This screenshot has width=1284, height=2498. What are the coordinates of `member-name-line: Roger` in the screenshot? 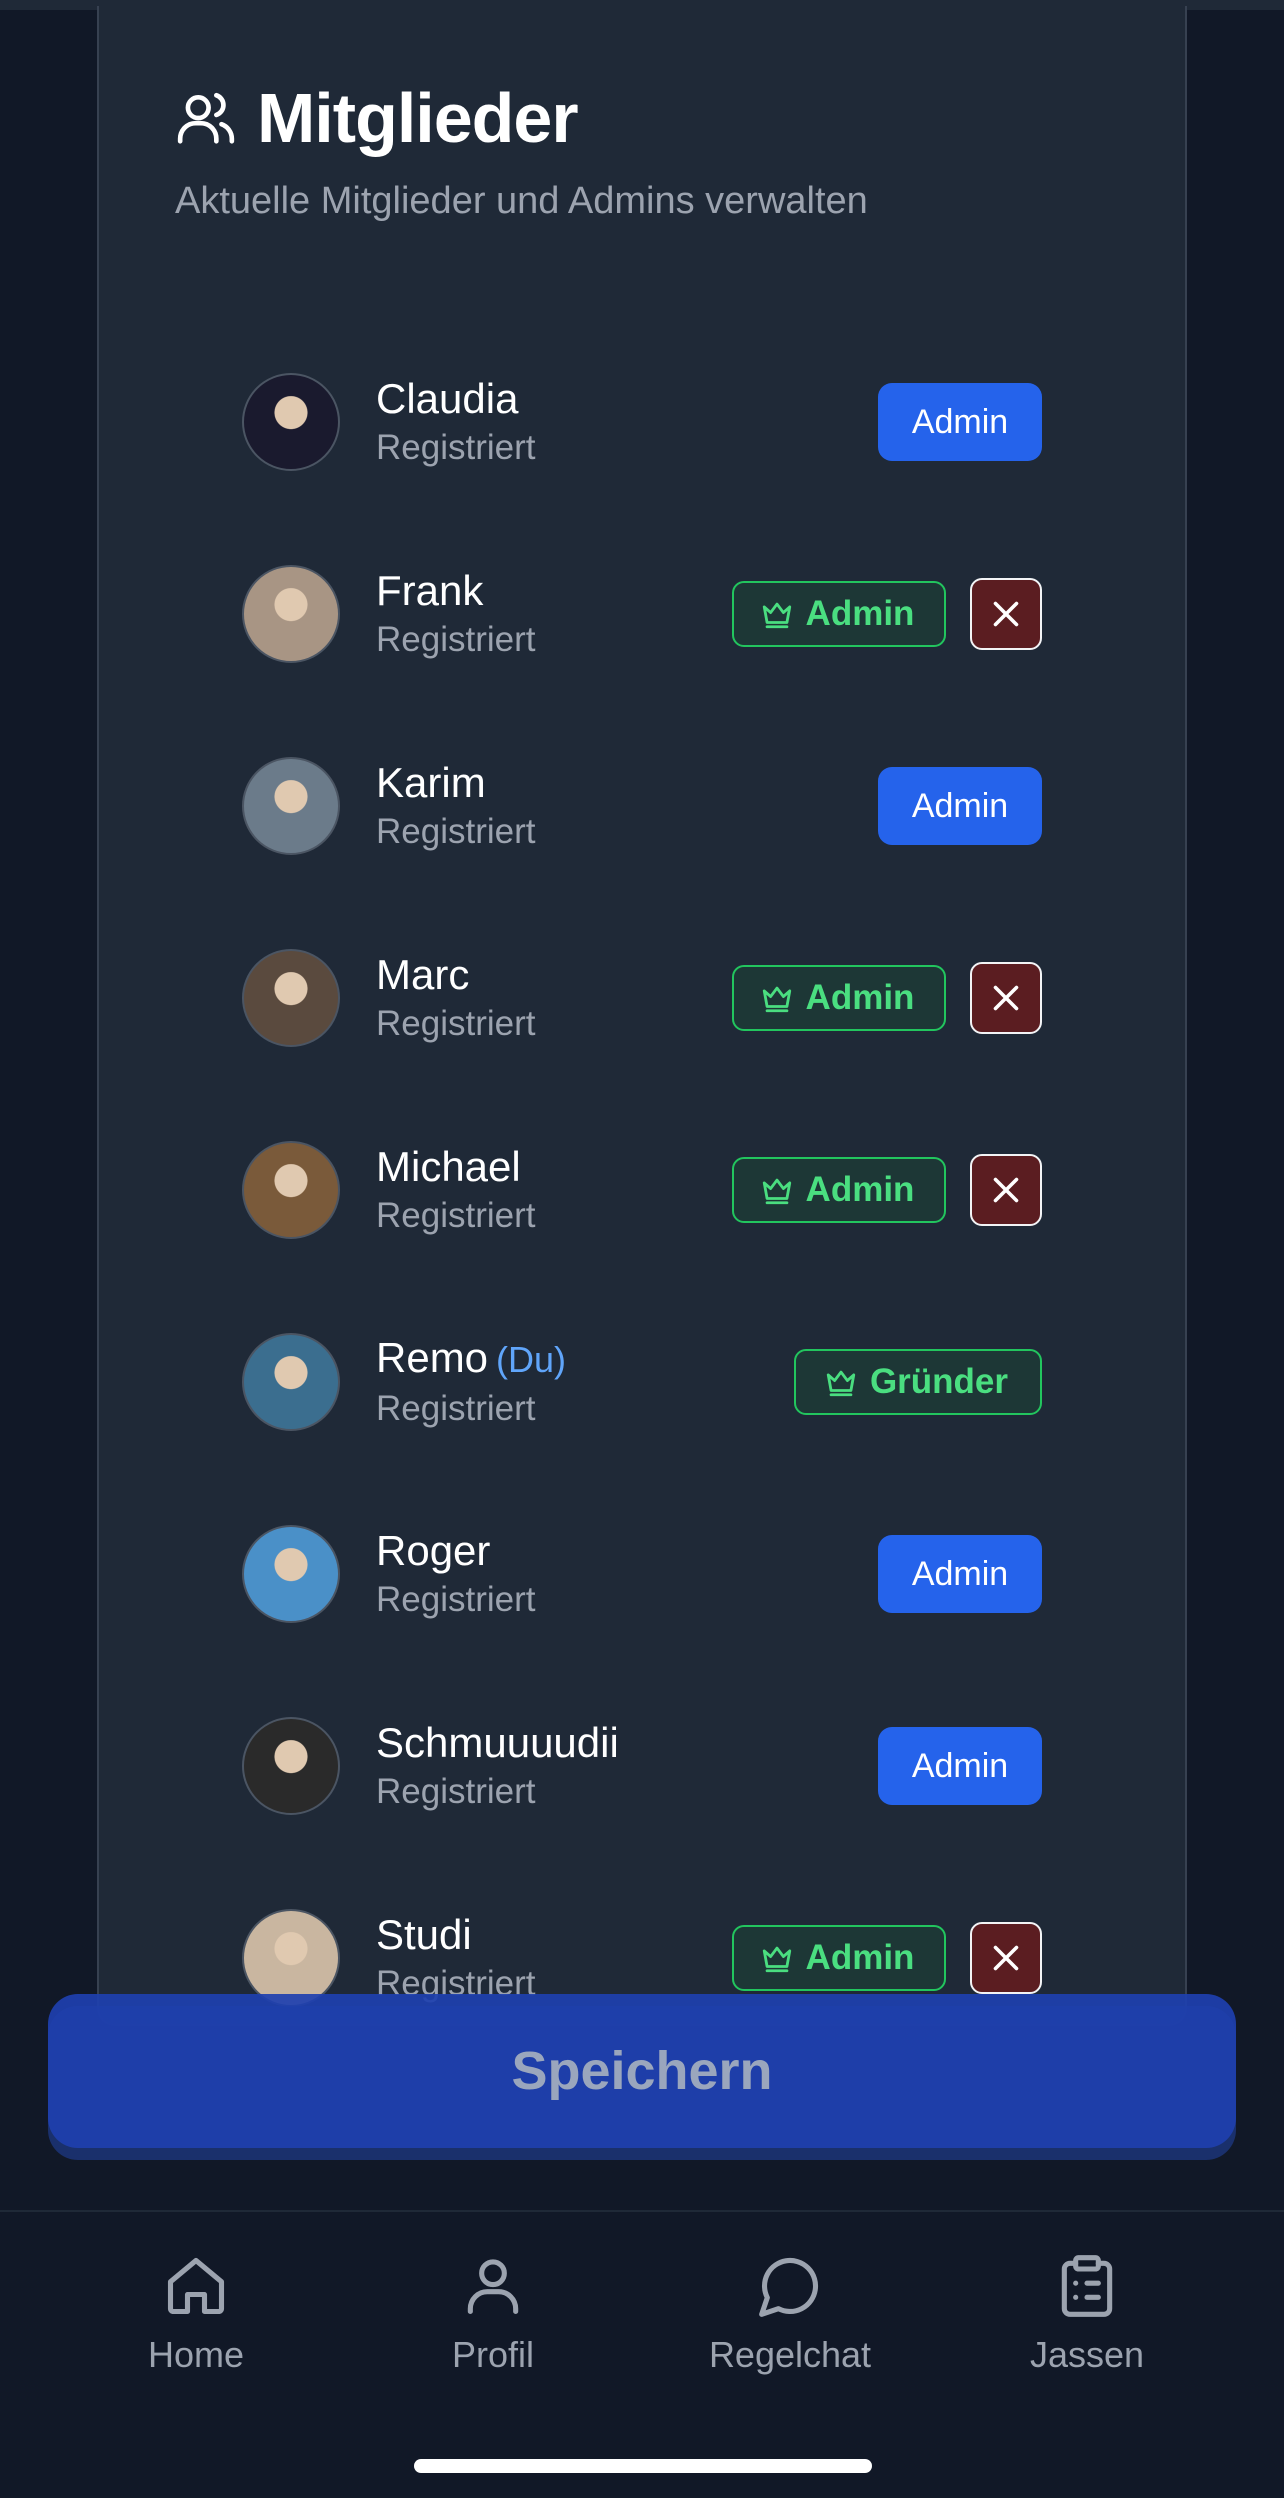 It's located at (455, 1551).